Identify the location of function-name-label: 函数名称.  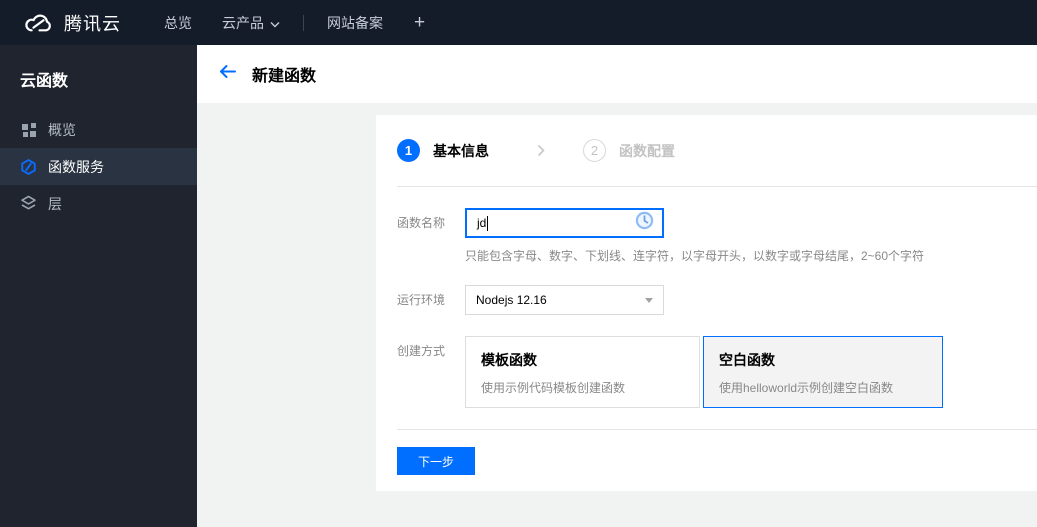
(421, 223).